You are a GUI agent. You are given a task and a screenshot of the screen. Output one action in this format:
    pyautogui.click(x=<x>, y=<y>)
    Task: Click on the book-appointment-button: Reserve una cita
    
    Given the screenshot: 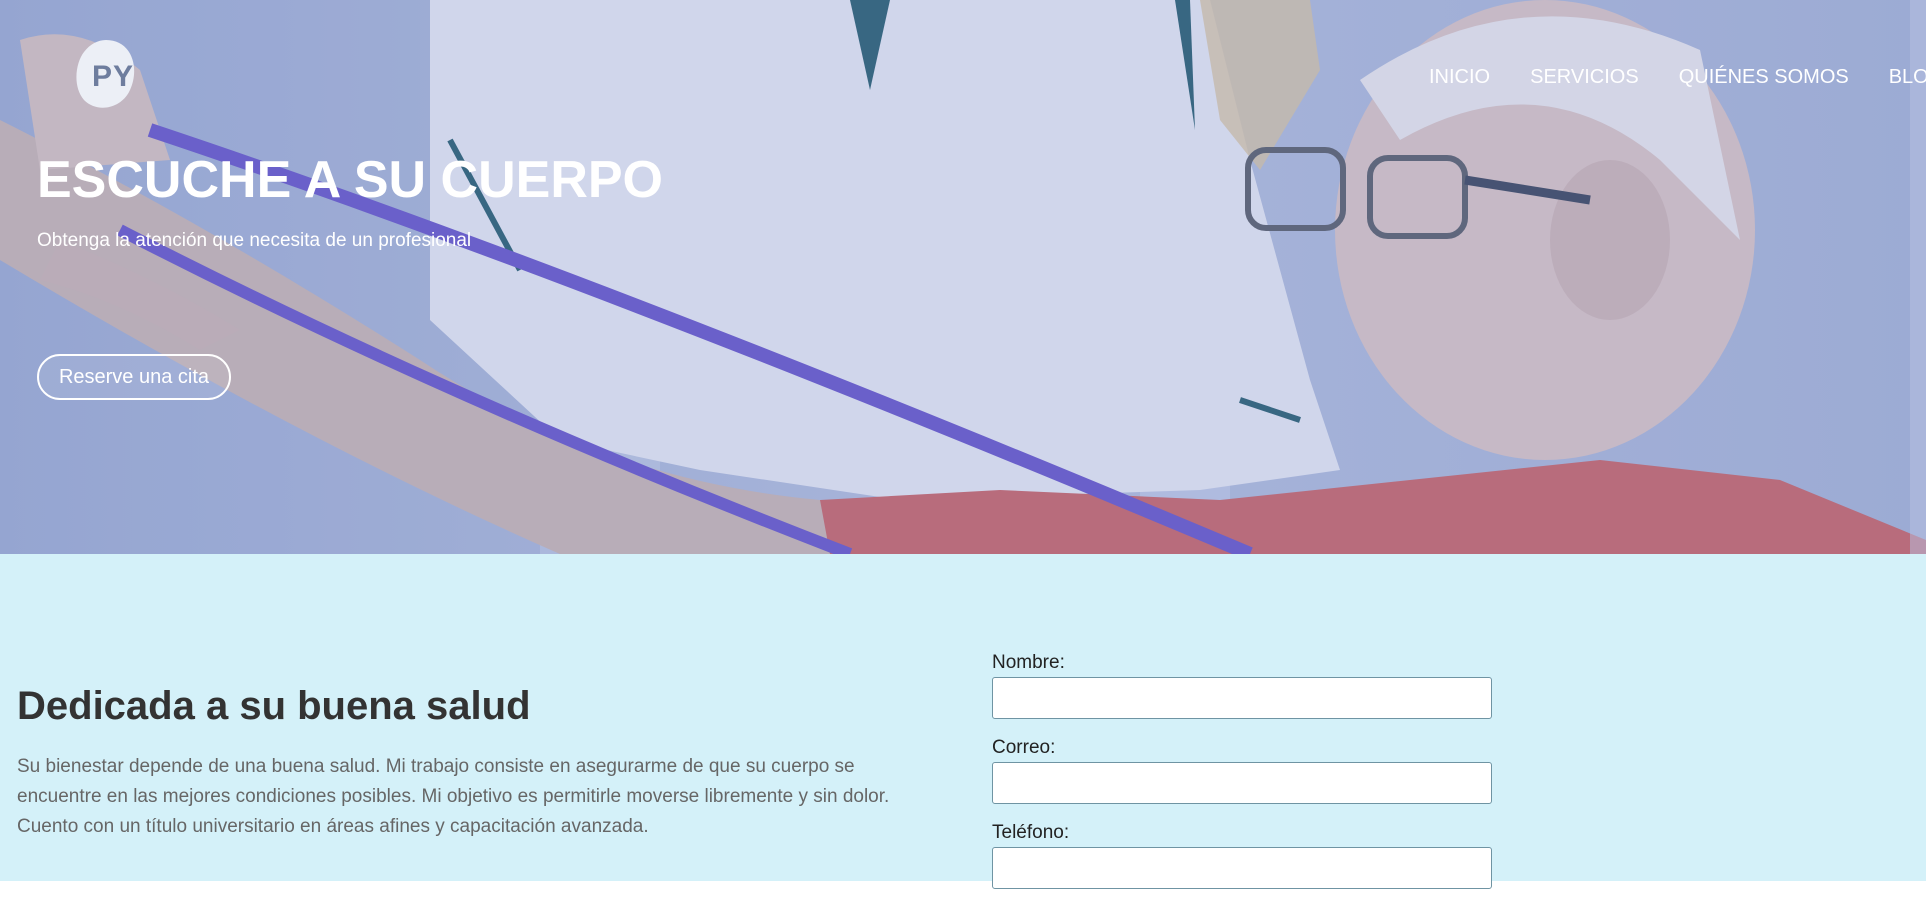 What is the action you would take?
    pyautogui.click(x=134, y=377)
    